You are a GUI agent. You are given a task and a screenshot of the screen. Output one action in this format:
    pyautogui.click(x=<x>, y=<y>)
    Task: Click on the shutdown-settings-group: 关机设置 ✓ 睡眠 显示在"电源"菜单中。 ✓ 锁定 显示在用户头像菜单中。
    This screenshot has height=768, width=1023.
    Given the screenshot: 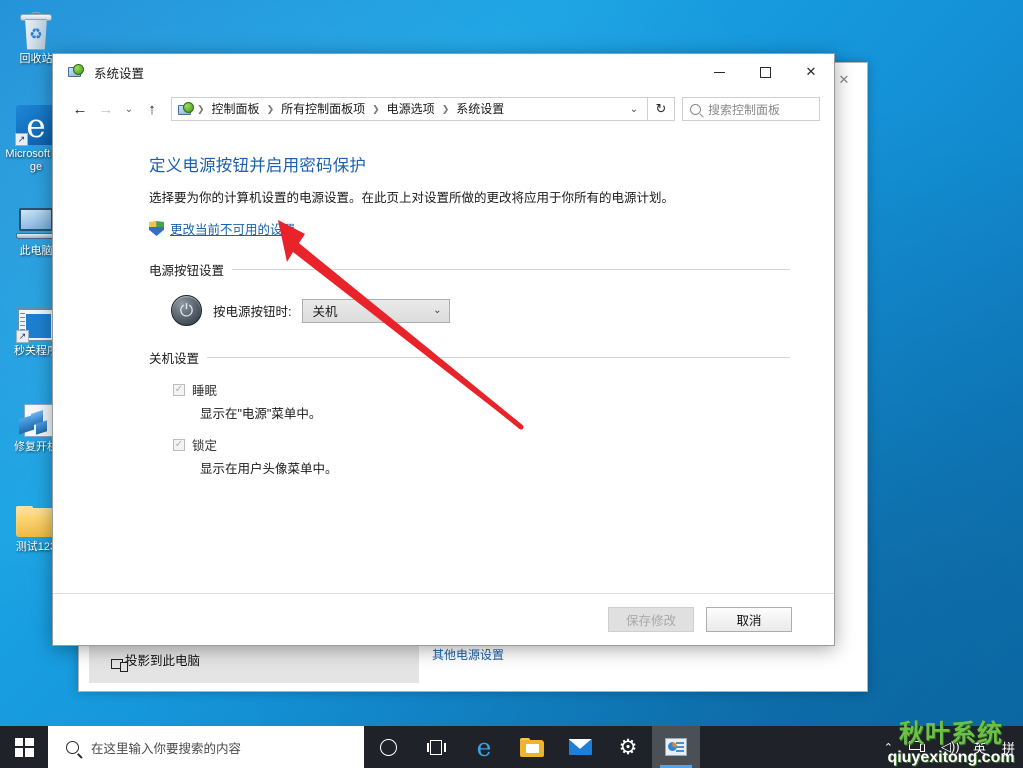 What is the action you would take?
    pyautogui.click(x=469, y=412)
    